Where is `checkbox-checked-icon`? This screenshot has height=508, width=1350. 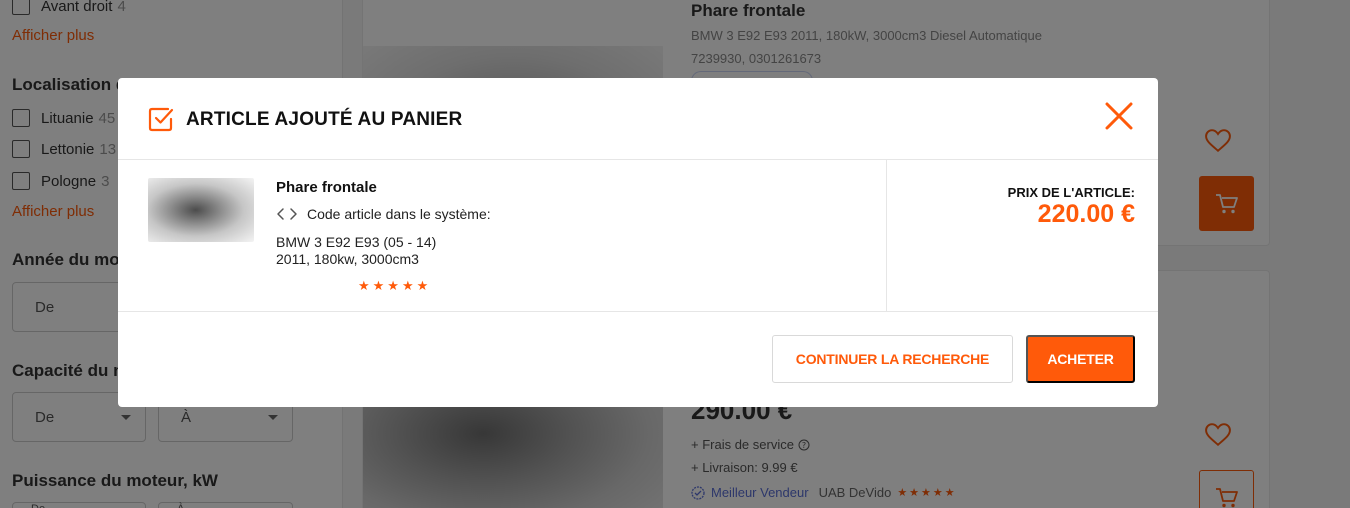
checkbox-checked-icon is located at coordinates (161, 119).